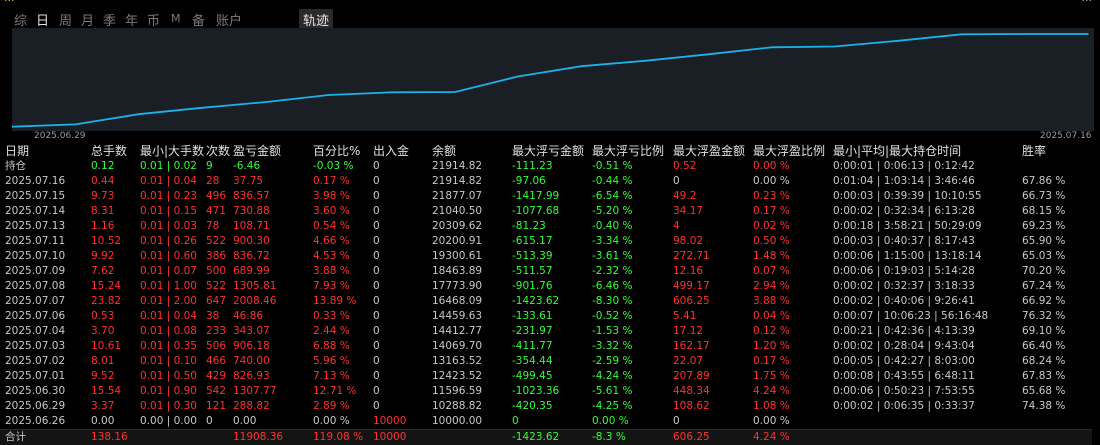 Image resolution: width=1100 pixels, height=445 pixels. What do you see at coordinates (793, 361) in the screenshot?
I see `cell-max-float-profit-pct: 0.17 %` at bounding box center [793, 361].